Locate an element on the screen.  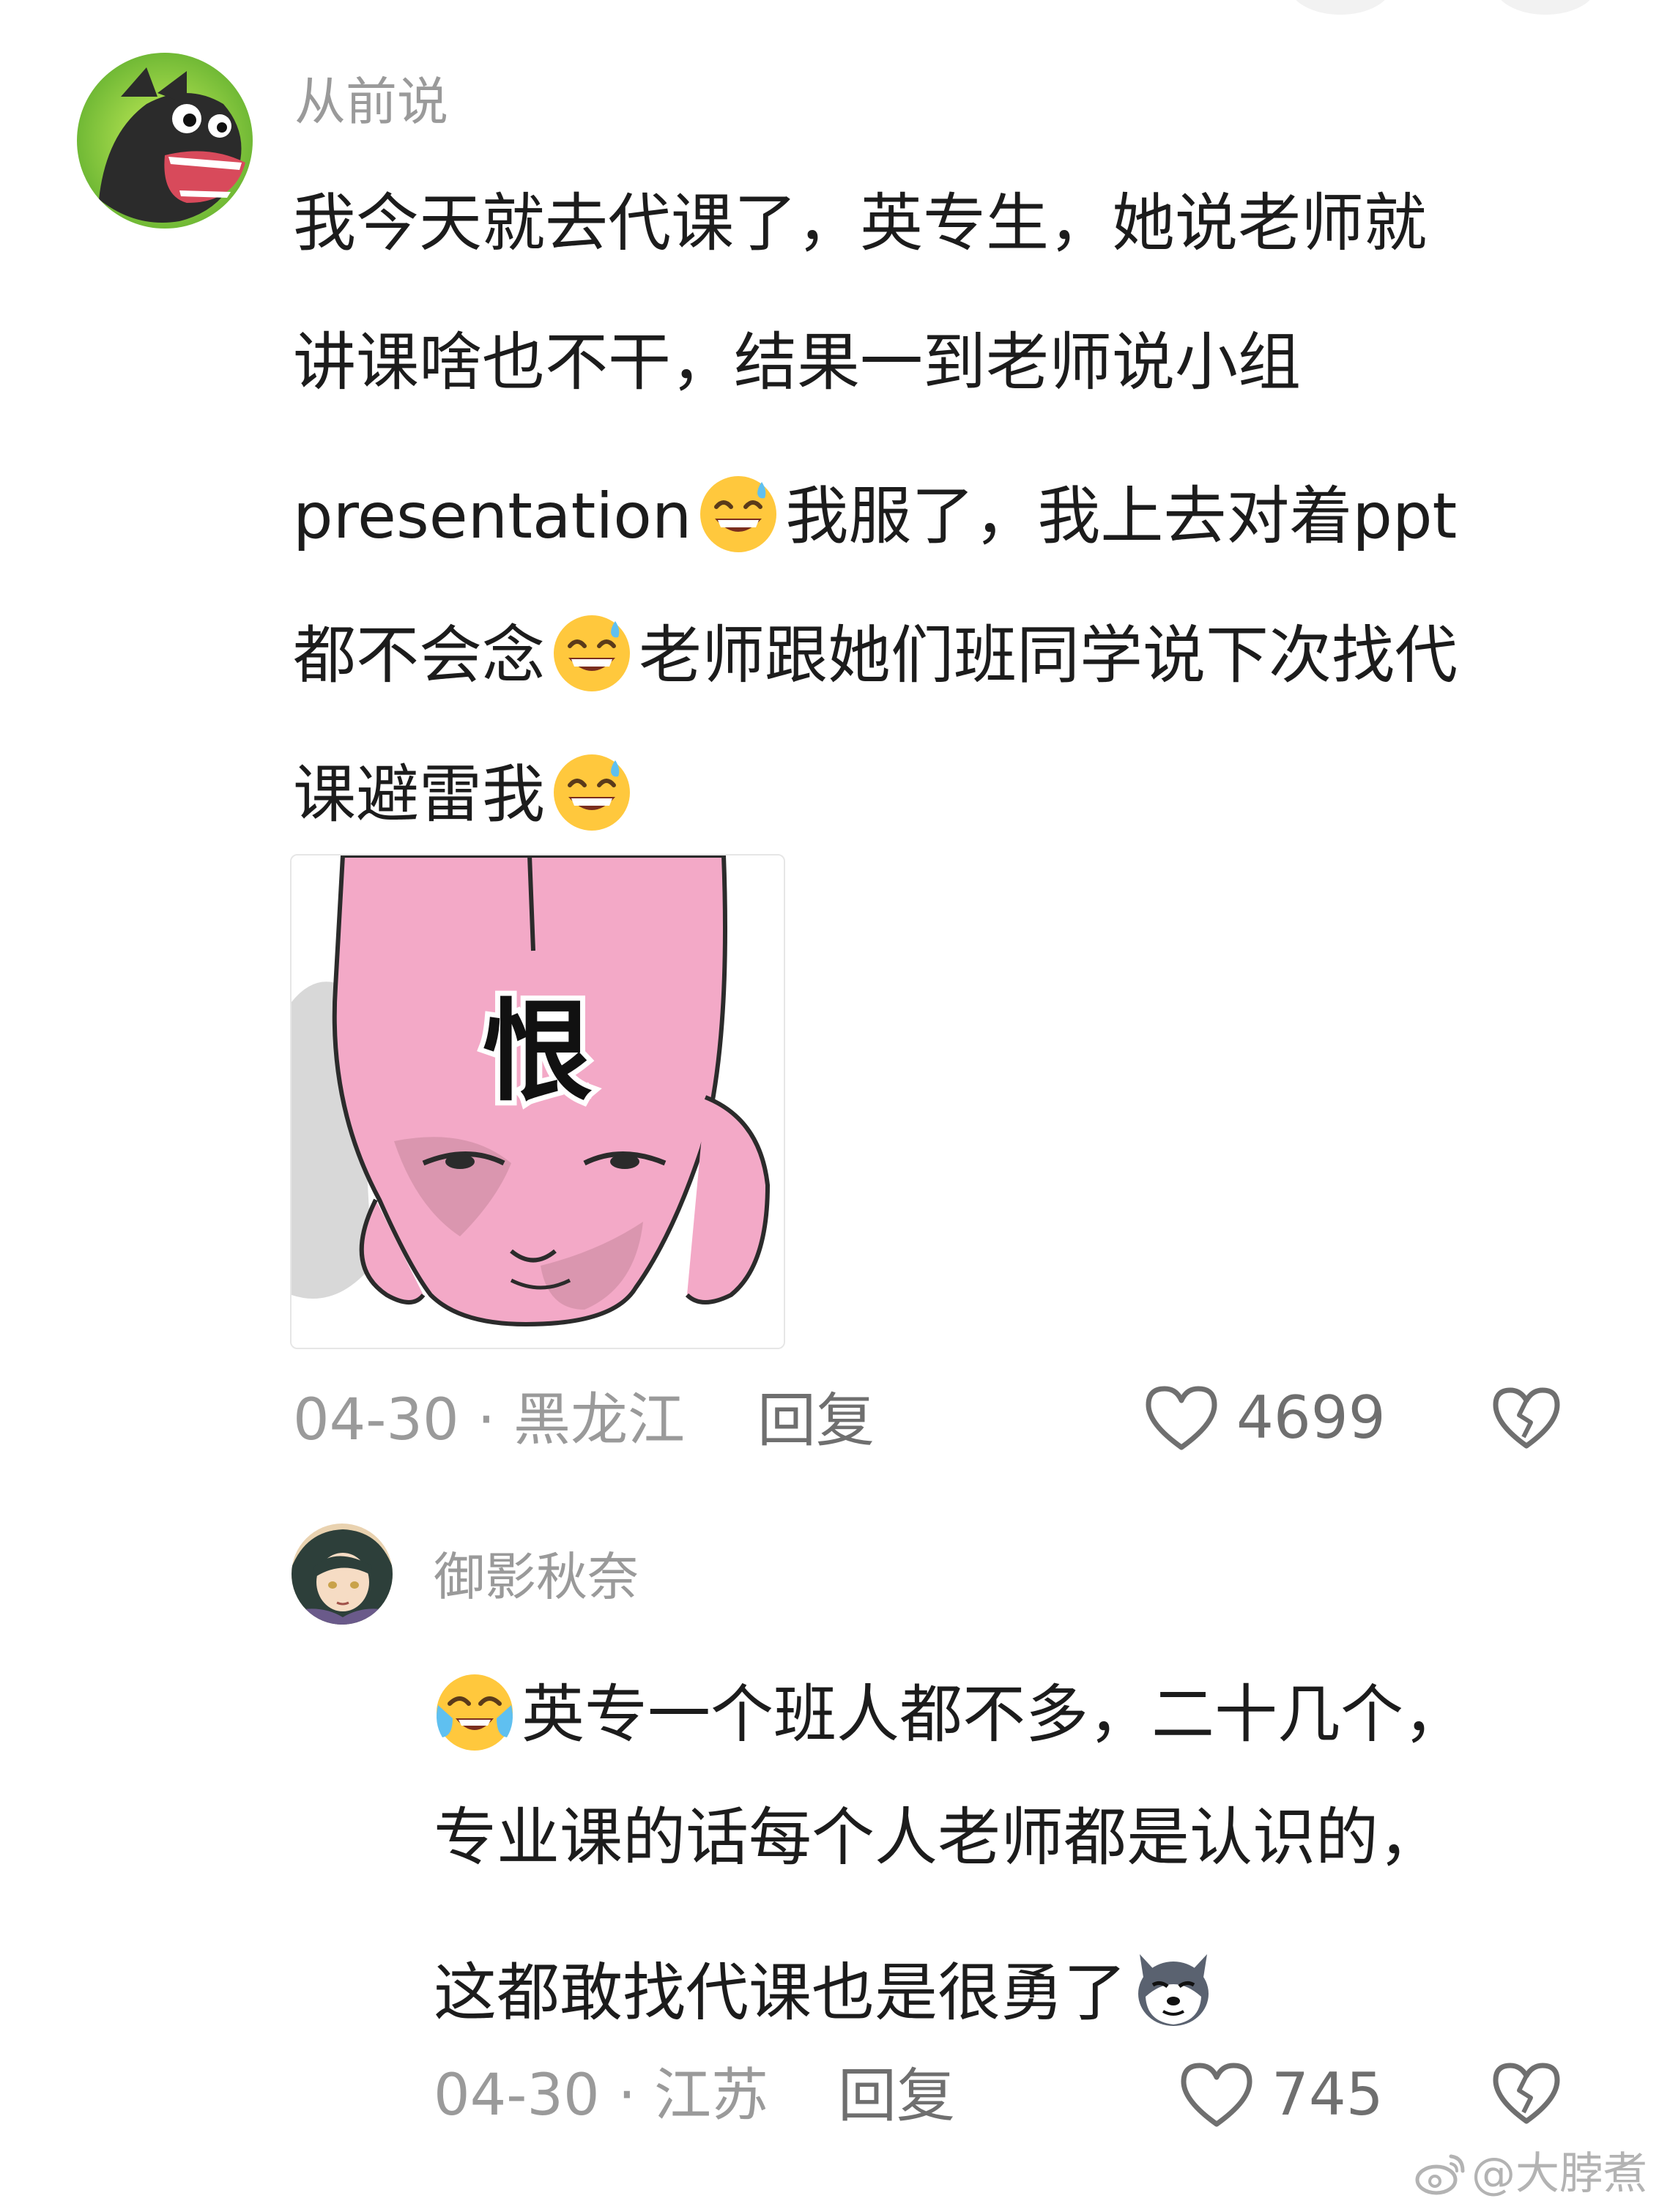
anime-character-avatar-icon is located at coordinates (342, 1574).